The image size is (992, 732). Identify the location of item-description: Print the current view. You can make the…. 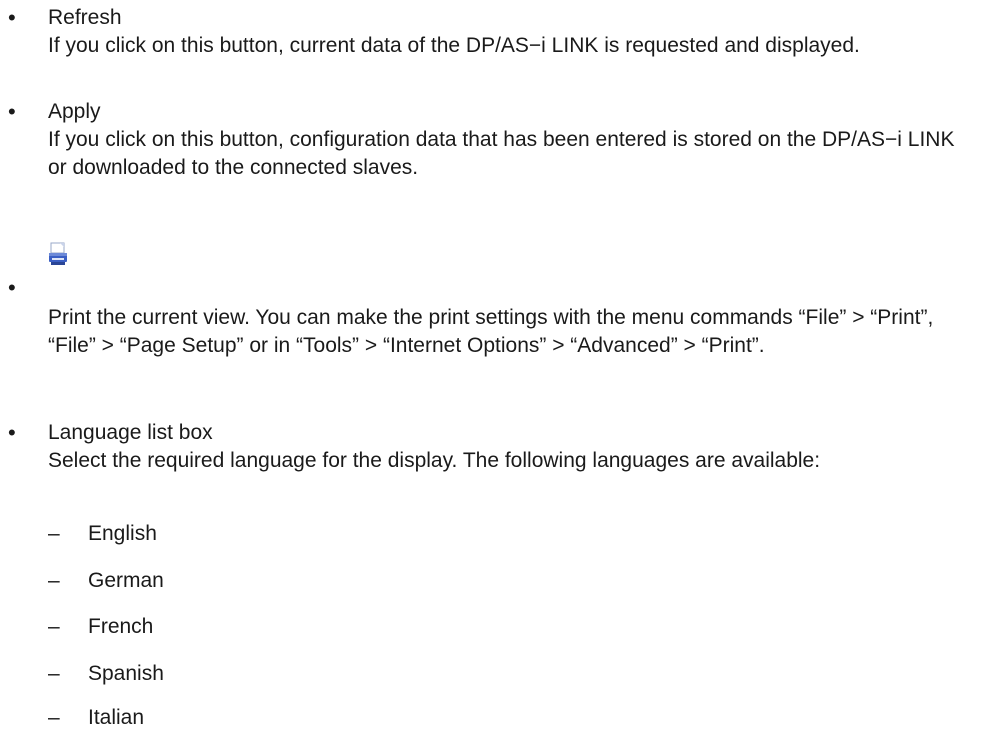
(491, 331).